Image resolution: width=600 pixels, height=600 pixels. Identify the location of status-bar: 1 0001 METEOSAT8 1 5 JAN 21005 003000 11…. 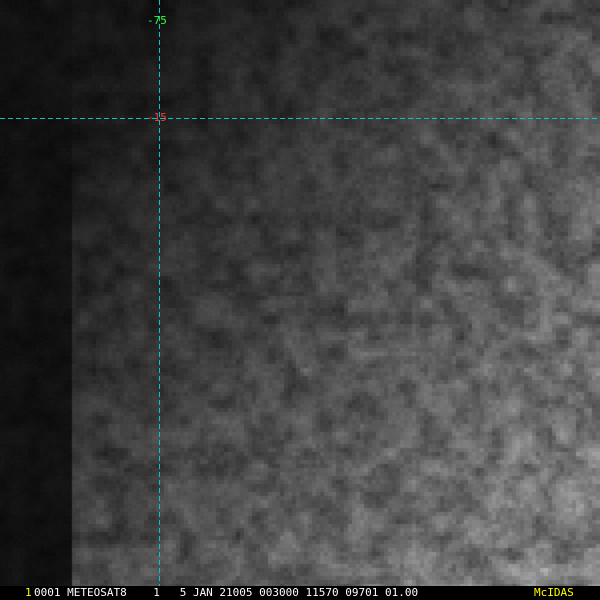
(300, 593).